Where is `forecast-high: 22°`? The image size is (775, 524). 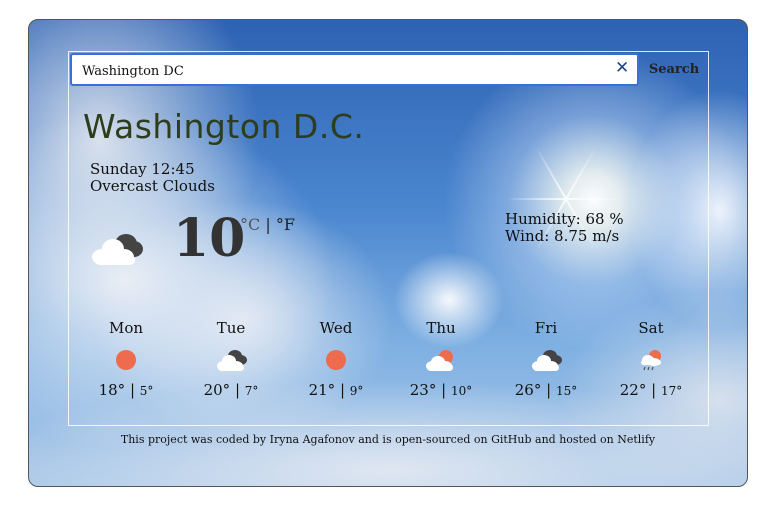
forecast-high: 22° is located at coordinates (633, 390).